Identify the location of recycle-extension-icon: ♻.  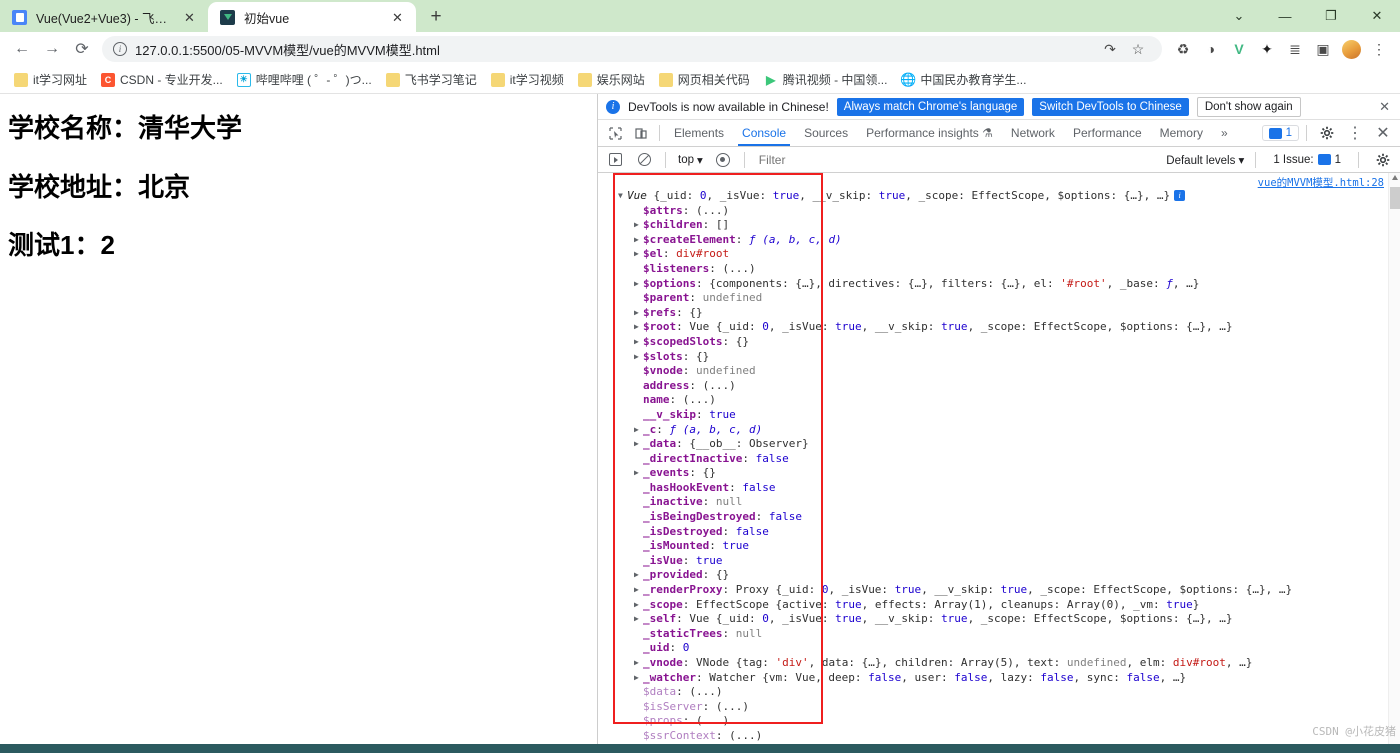
(1183, 49).